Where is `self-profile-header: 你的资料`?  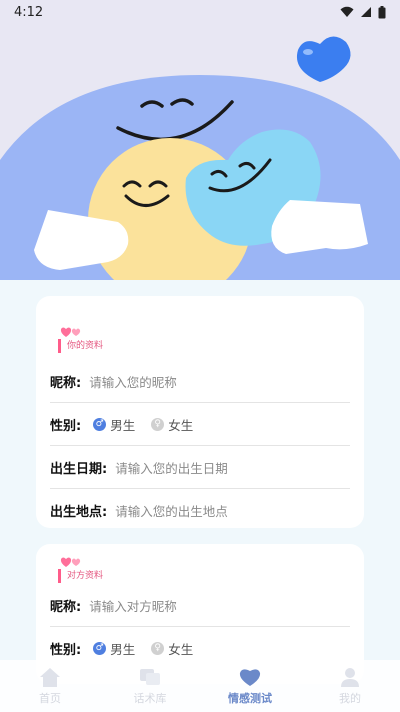 self-profile-header: 你的资料 is located at coordinates (200, 328).